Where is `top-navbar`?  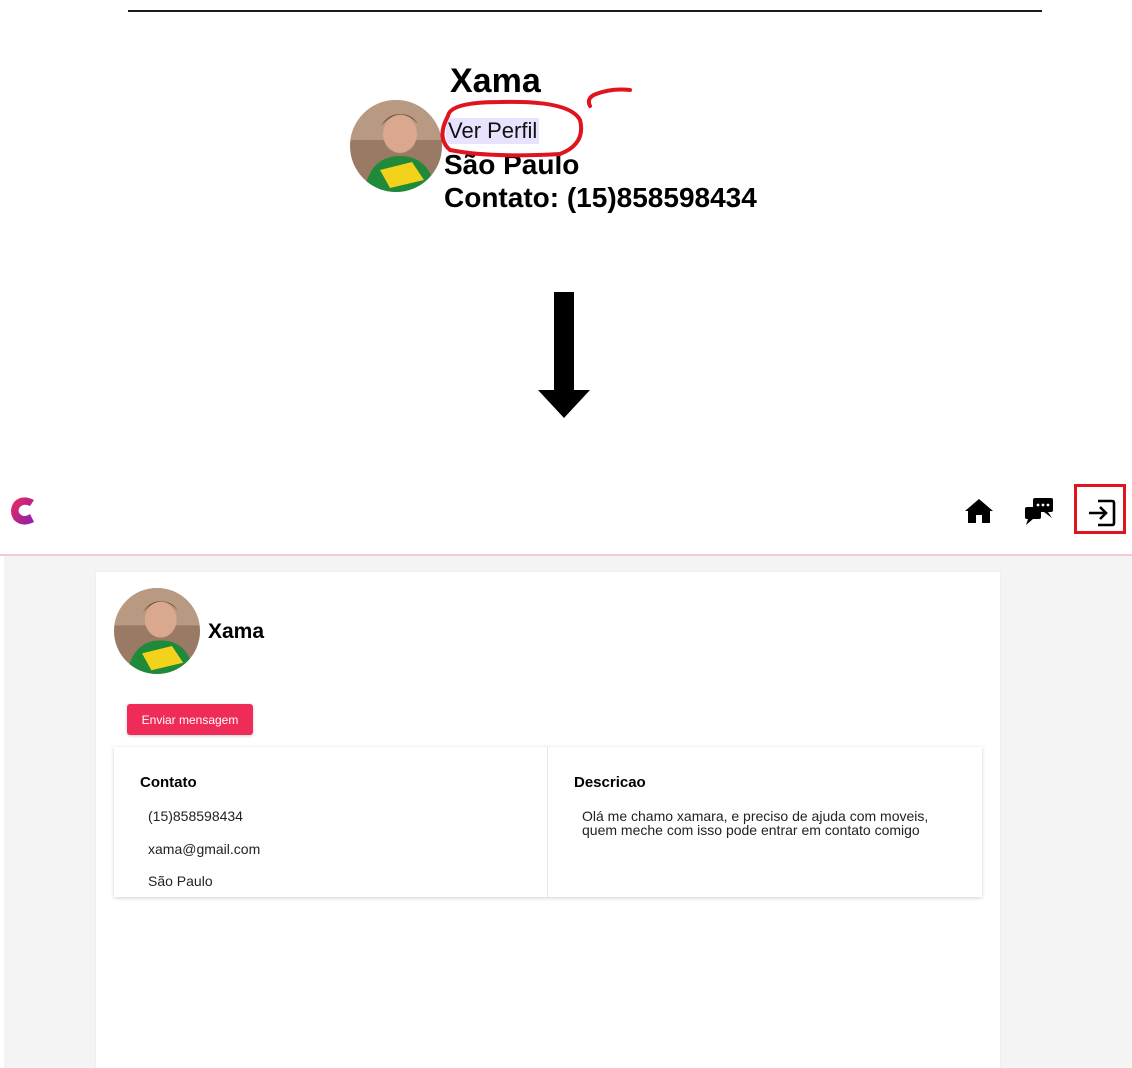 top-navbar is located at coordinates (566, 517).